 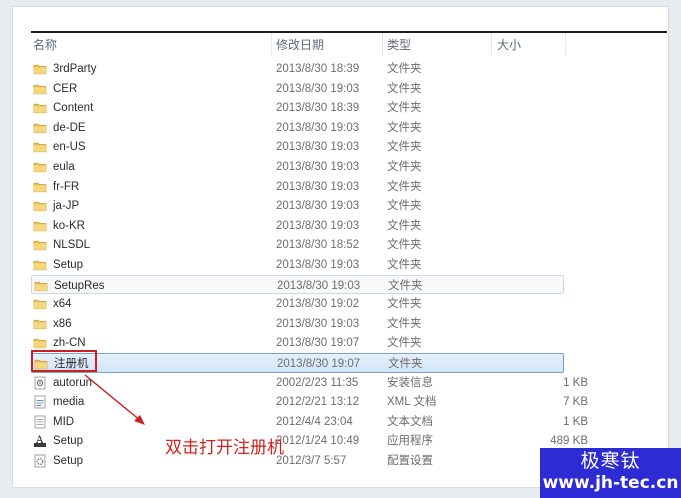 I want to click on watermark: 极寒钛 www.jh-tec.cn, so click(x=610, y=473).